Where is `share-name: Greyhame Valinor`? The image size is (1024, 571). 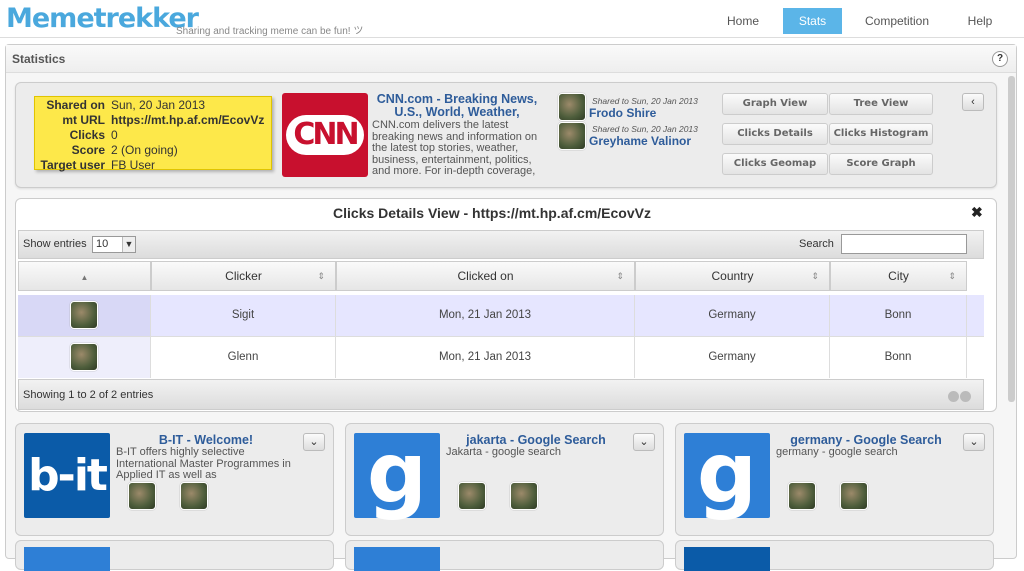
share-name: Greyhame Valinor is located at coordinates (640, 141).